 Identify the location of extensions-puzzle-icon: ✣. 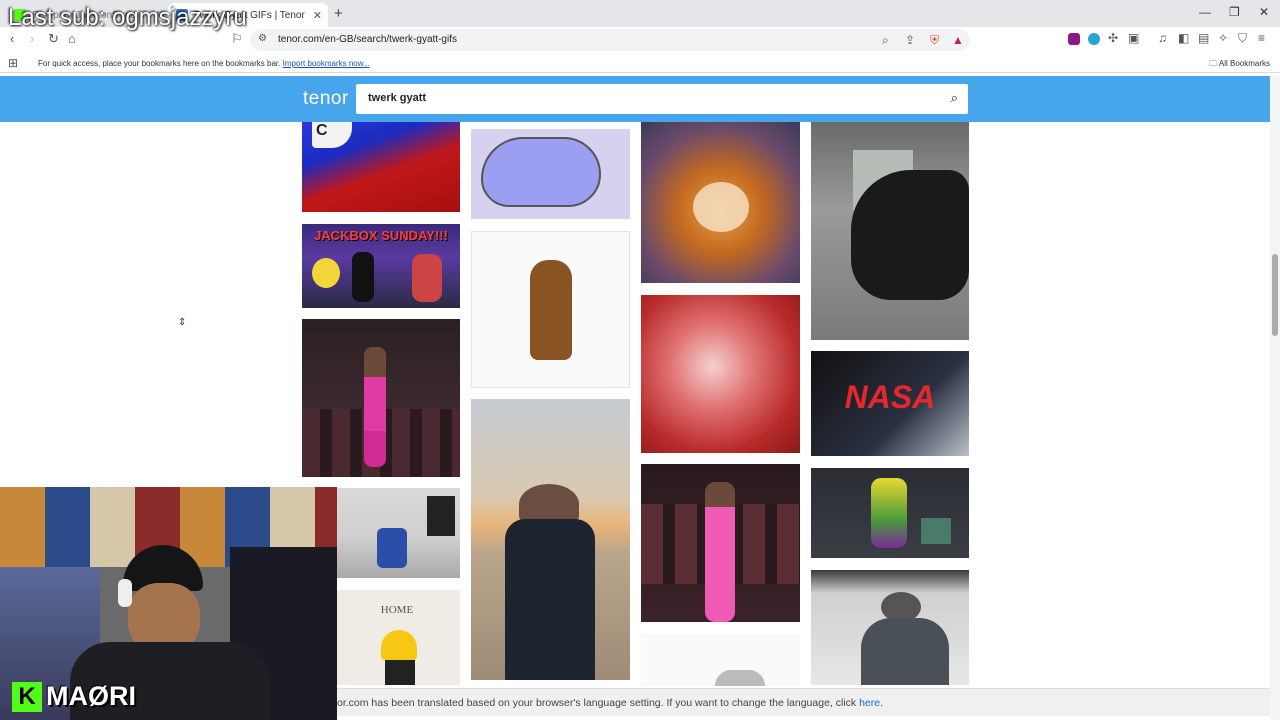
(1113, 38).